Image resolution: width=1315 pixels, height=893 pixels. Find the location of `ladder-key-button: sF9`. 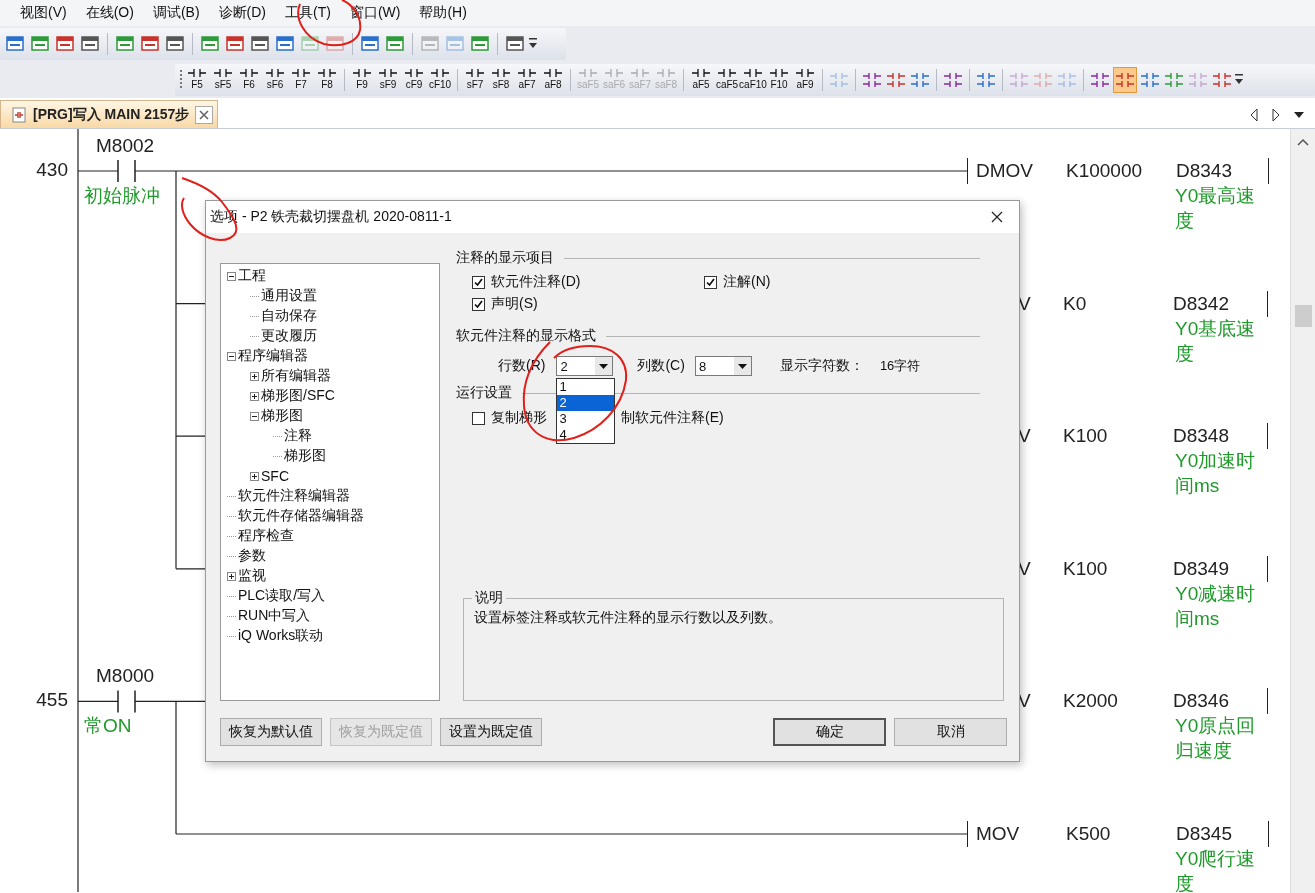

ladder-key-button: sF9 is located at coordinates (388, 80).